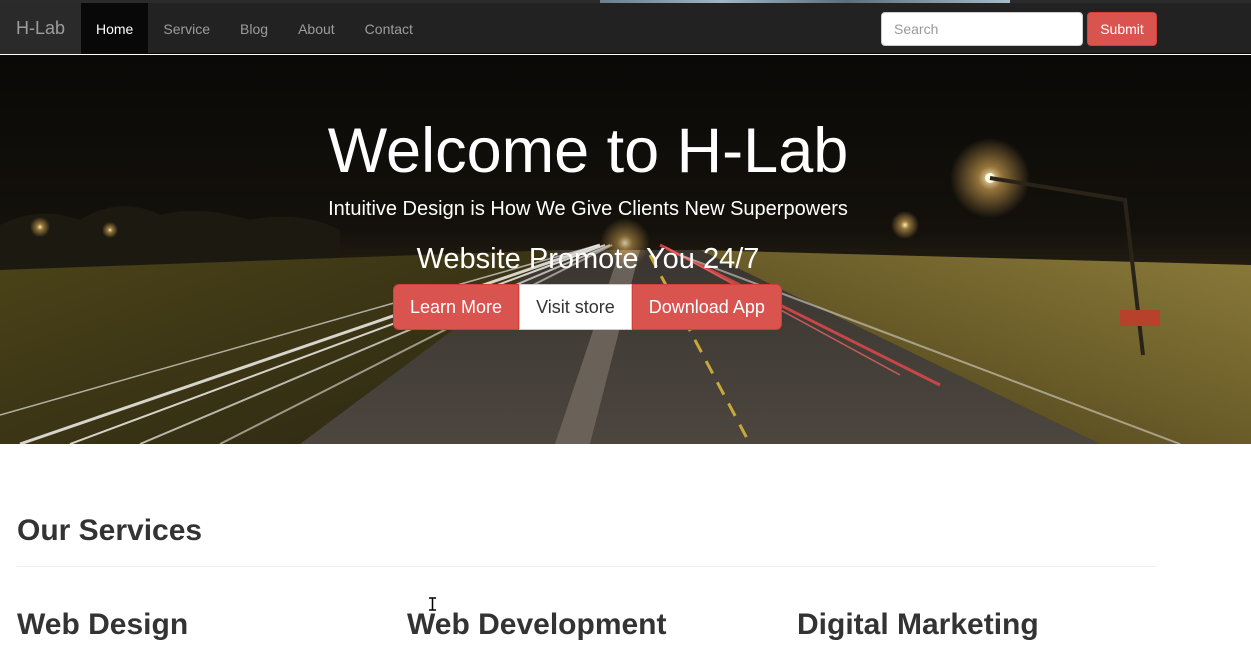 This screenshot has height=645, width=1251. I want to click on nav-menu: Home Service Blog About Contact, so click(254, 28).